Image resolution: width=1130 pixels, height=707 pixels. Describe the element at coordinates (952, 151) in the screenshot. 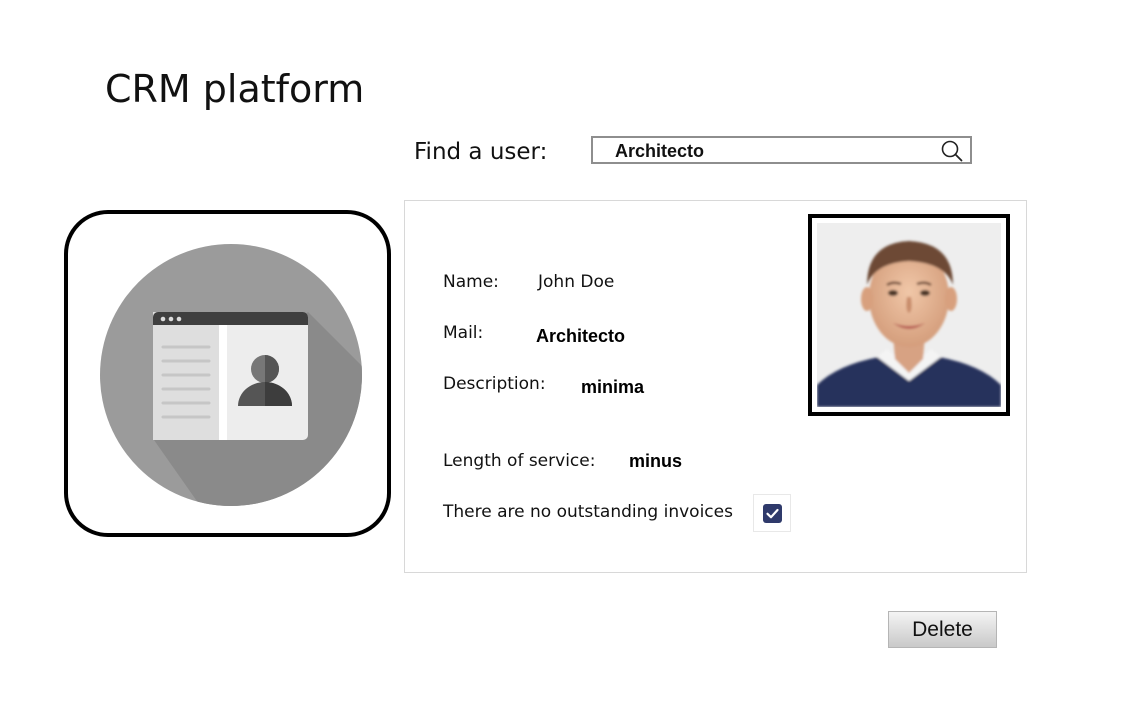

I see `search-icon` at that location.